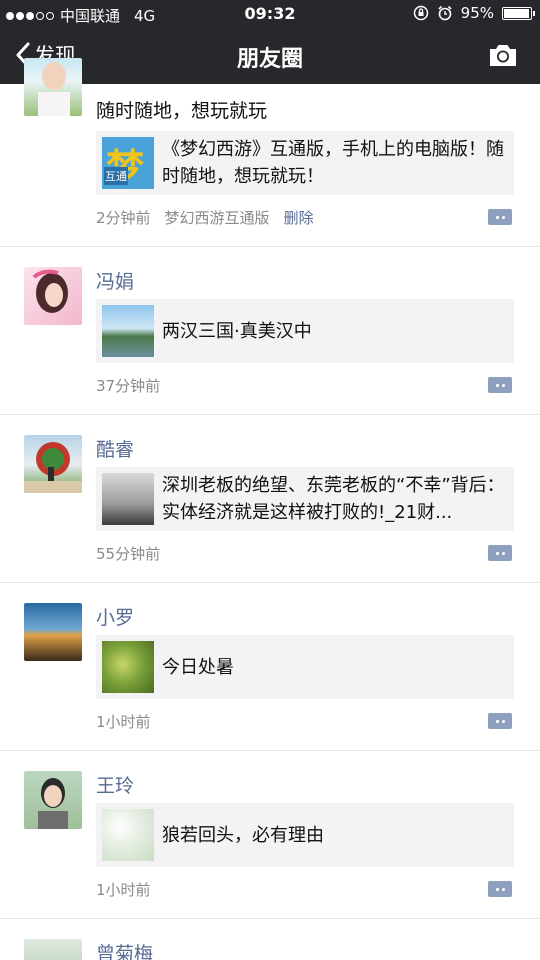 The width and height of the screenshot is (540, 960). Describe the element at coordinates (518, 13) in the screenshot. I see `battery-icon` at that location.